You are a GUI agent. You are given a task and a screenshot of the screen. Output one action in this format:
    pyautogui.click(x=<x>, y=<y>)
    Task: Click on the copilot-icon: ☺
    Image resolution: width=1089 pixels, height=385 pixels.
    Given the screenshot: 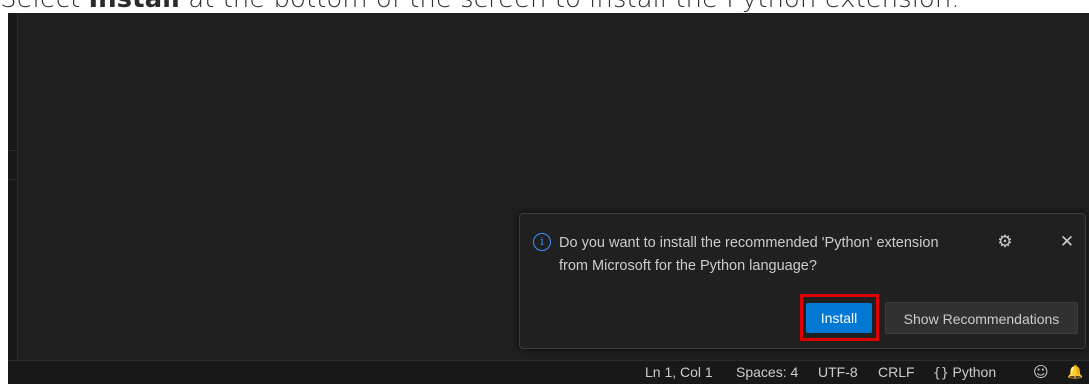 What is the action you would take?
    pyautogui.click(x=1041, y=373)
    